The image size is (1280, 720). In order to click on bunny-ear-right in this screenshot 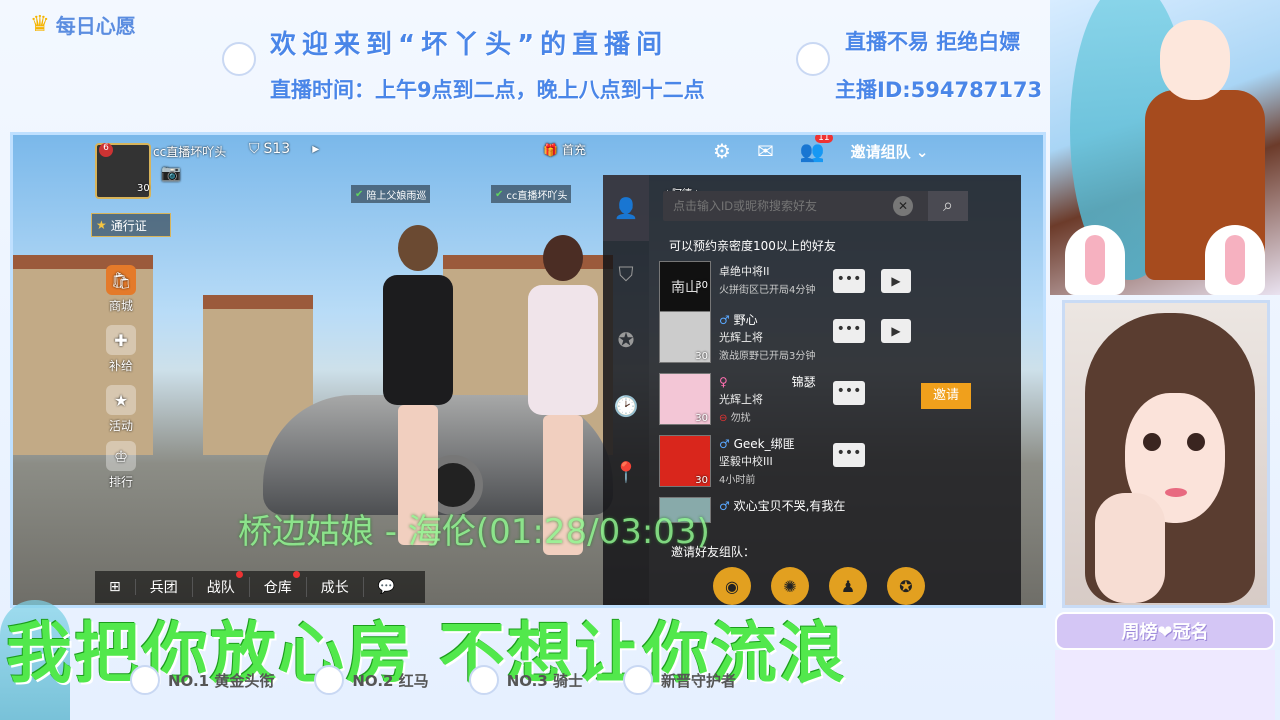, I will do `click(1235, 260)`.